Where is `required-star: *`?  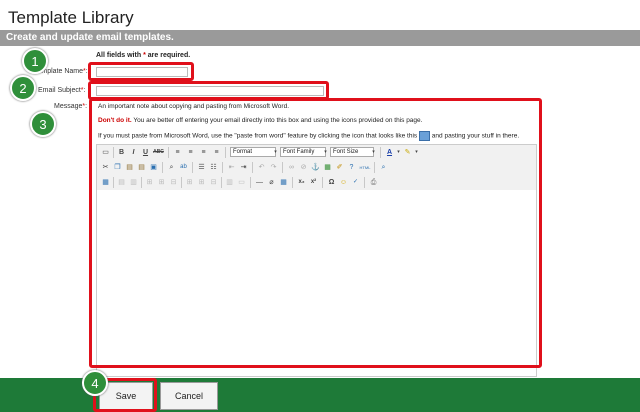 required-star: * is located at coordinates (144, 55).